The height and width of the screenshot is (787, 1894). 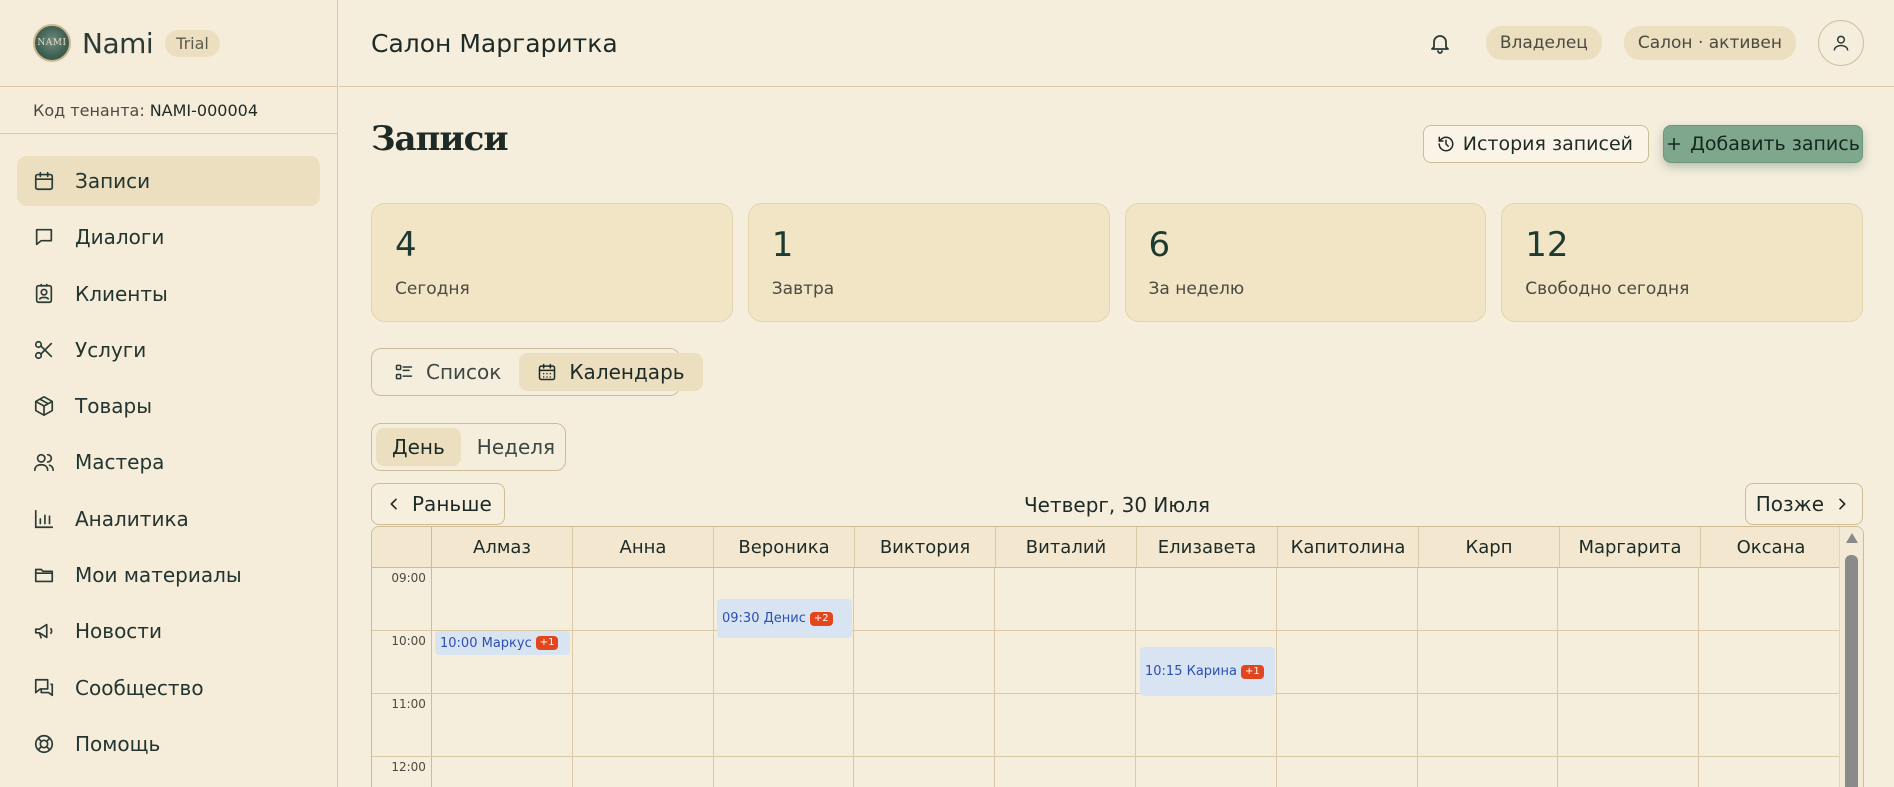 What do you see at coordinates (1851, 671) in the screenshot?
I see `scroll-thumb` at bounding box center [1851, 671].